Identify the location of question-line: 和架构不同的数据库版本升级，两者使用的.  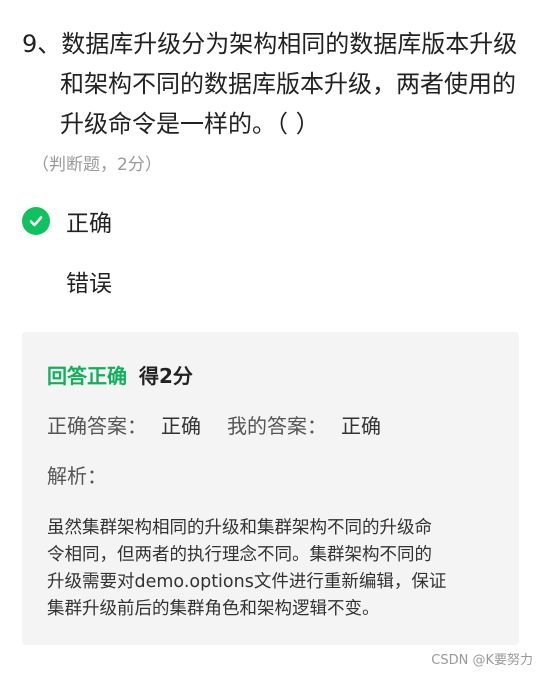
(288, 84).